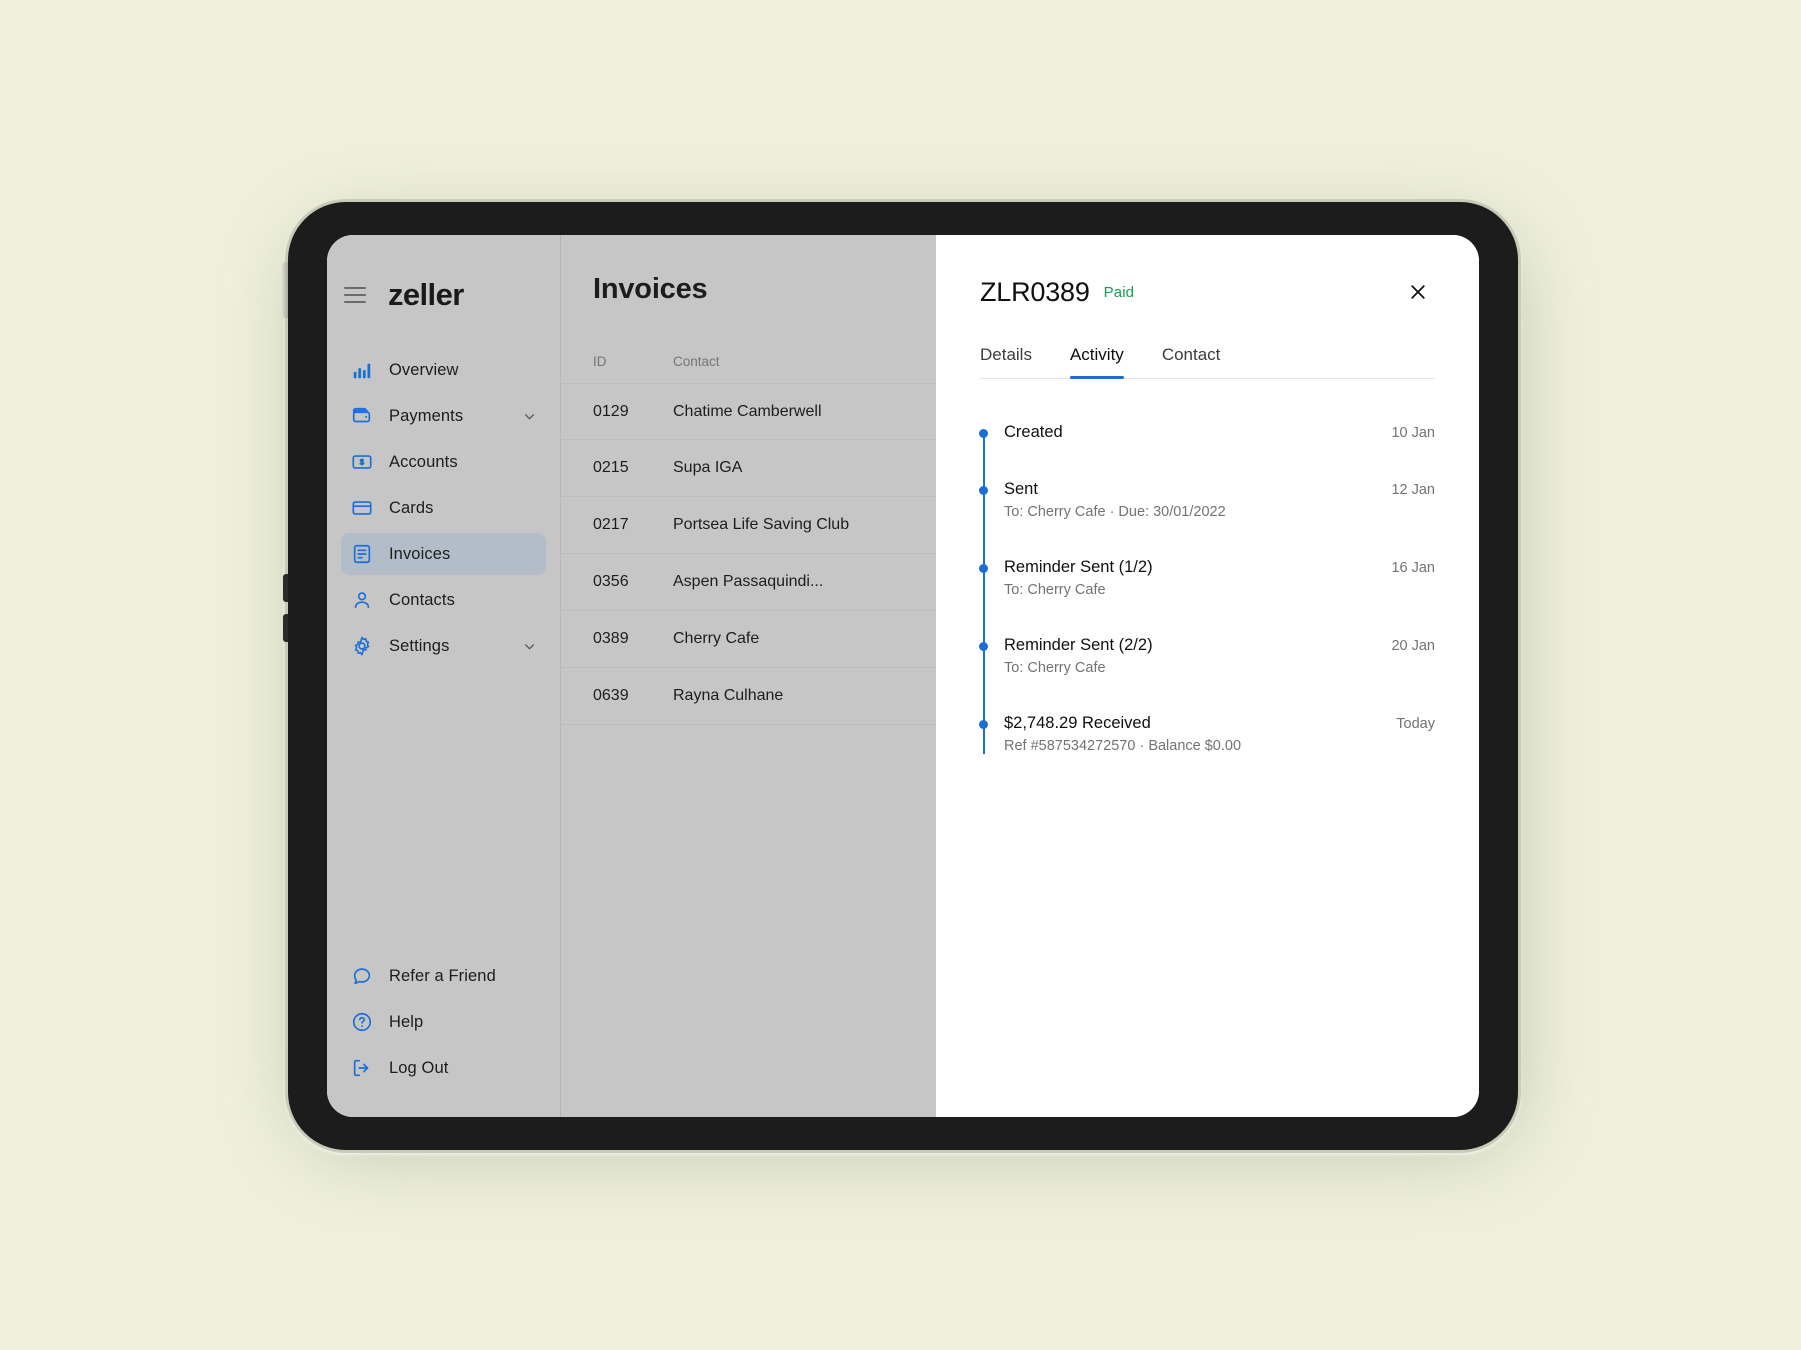 The image size is (1801, 1350). What do you see at coordinates (424, 369) in the screenshot?
I see `sidebar-item-label: Overview` at bounding box center [424, 369].